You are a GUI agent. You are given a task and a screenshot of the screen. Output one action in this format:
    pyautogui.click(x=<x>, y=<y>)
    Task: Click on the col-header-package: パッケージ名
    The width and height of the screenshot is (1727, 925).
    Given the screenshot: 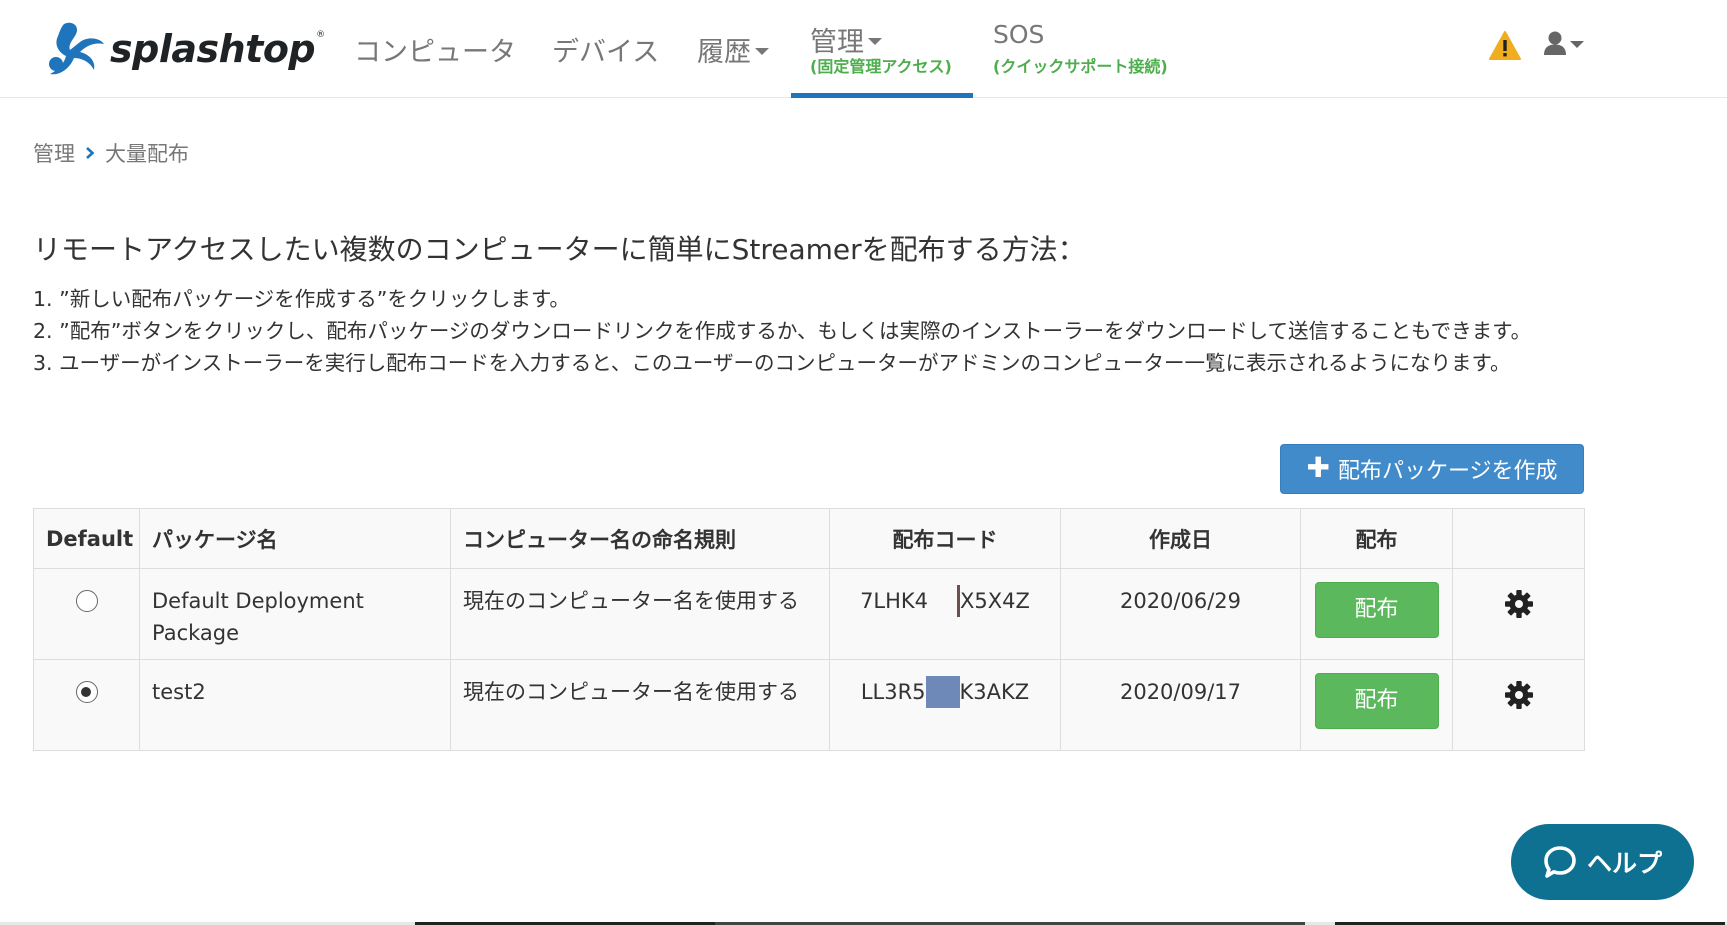 What is the action you would take?
    pyautogui.click(x=295, y=538)
    